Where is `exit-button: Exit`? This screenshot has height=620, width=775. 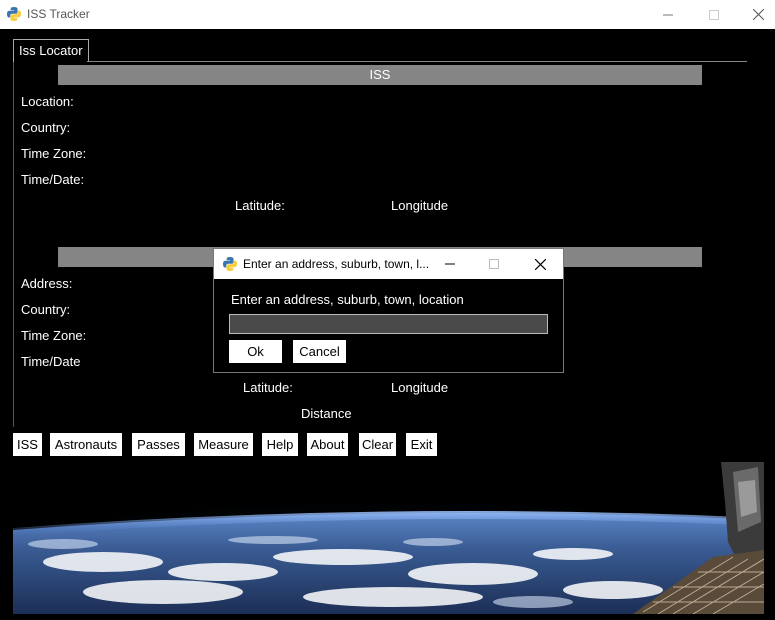 exit-button: Exit is located at coordinates (421, 444).